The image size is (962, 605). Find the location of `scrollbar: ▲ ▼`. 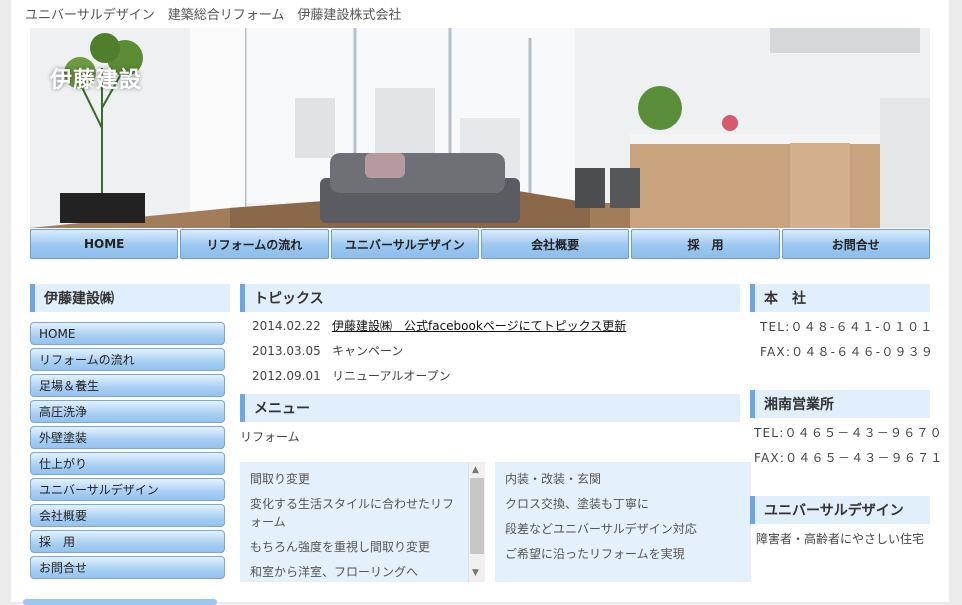

scrollbar: ▲ ▼ is located at coordinates (476, 522).